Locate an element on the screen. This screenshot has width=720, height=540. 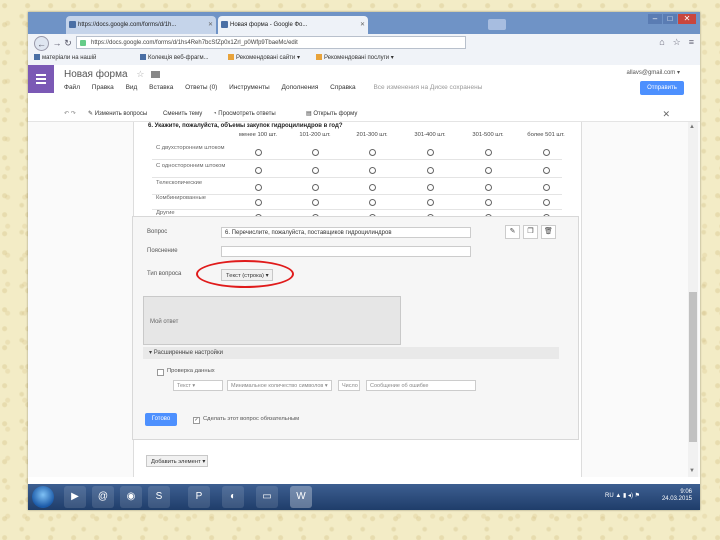
scroll-down-icon: ▼ is located at coordinates (692, 471).